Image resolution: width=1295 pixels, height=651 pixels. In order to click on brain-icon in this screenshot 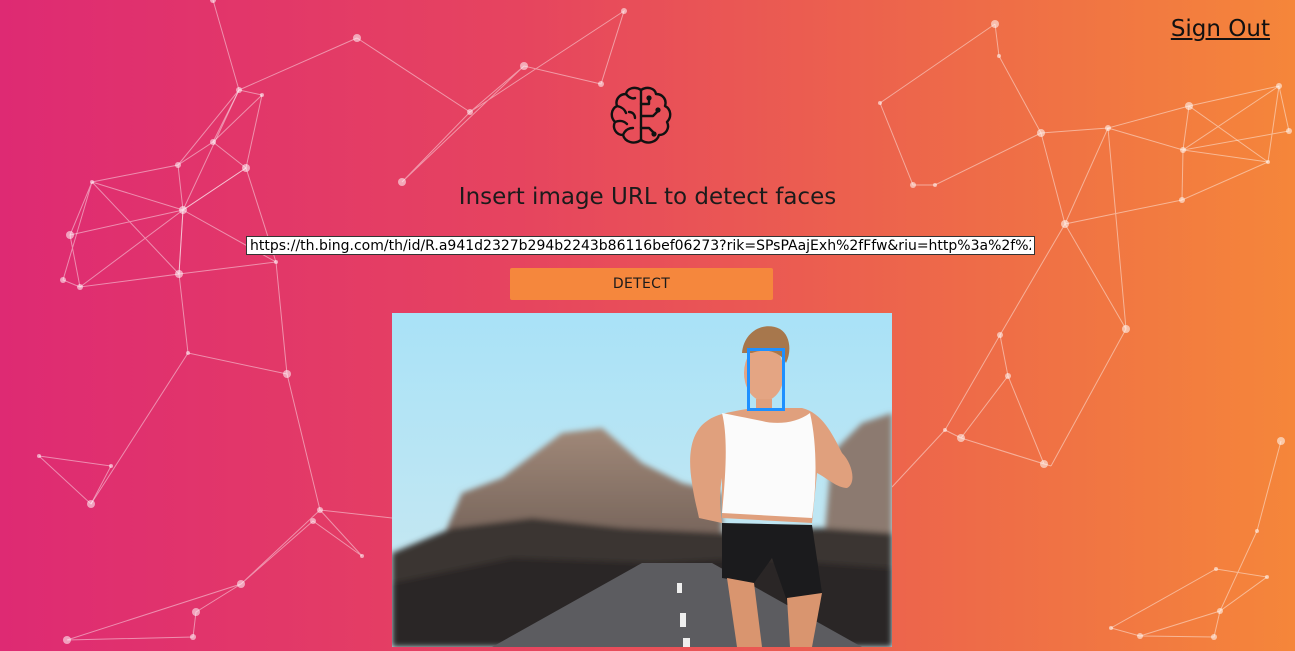, I will do `click(641, 116)`.